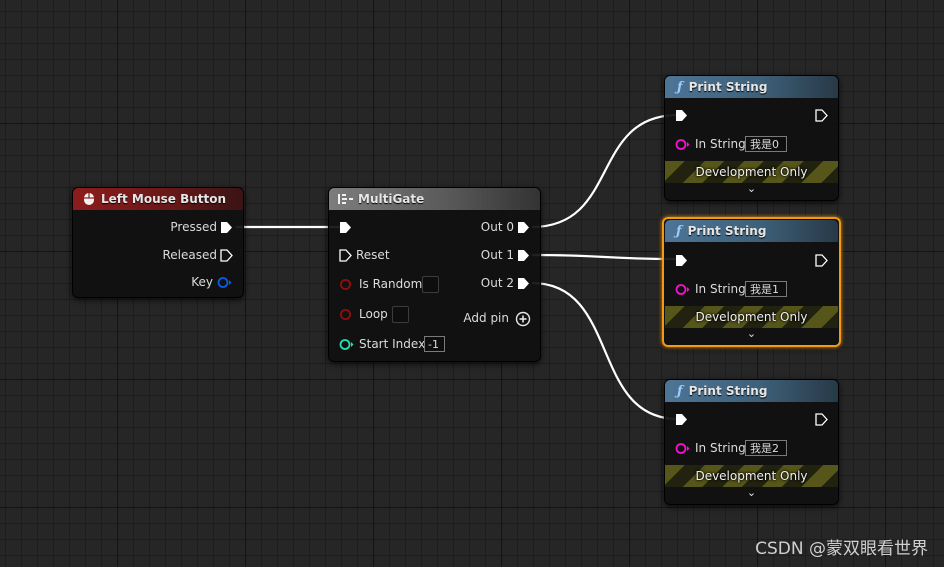 Image resolution: width=944 pixels, height=567 pixels. Describe the element at coordinates (345, 199) in the screenshot. I see `multigate-icon` at that location.